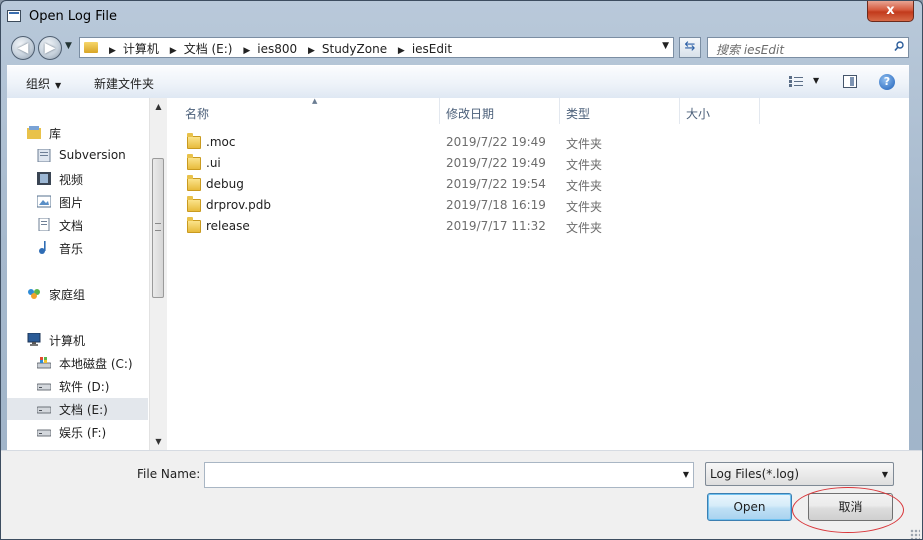 The width and height of the screenshot is (923, 540). Describe the element at coordinates (277, 49) in the screenshot. I see `breadcrumb-item: ies800` at that location.